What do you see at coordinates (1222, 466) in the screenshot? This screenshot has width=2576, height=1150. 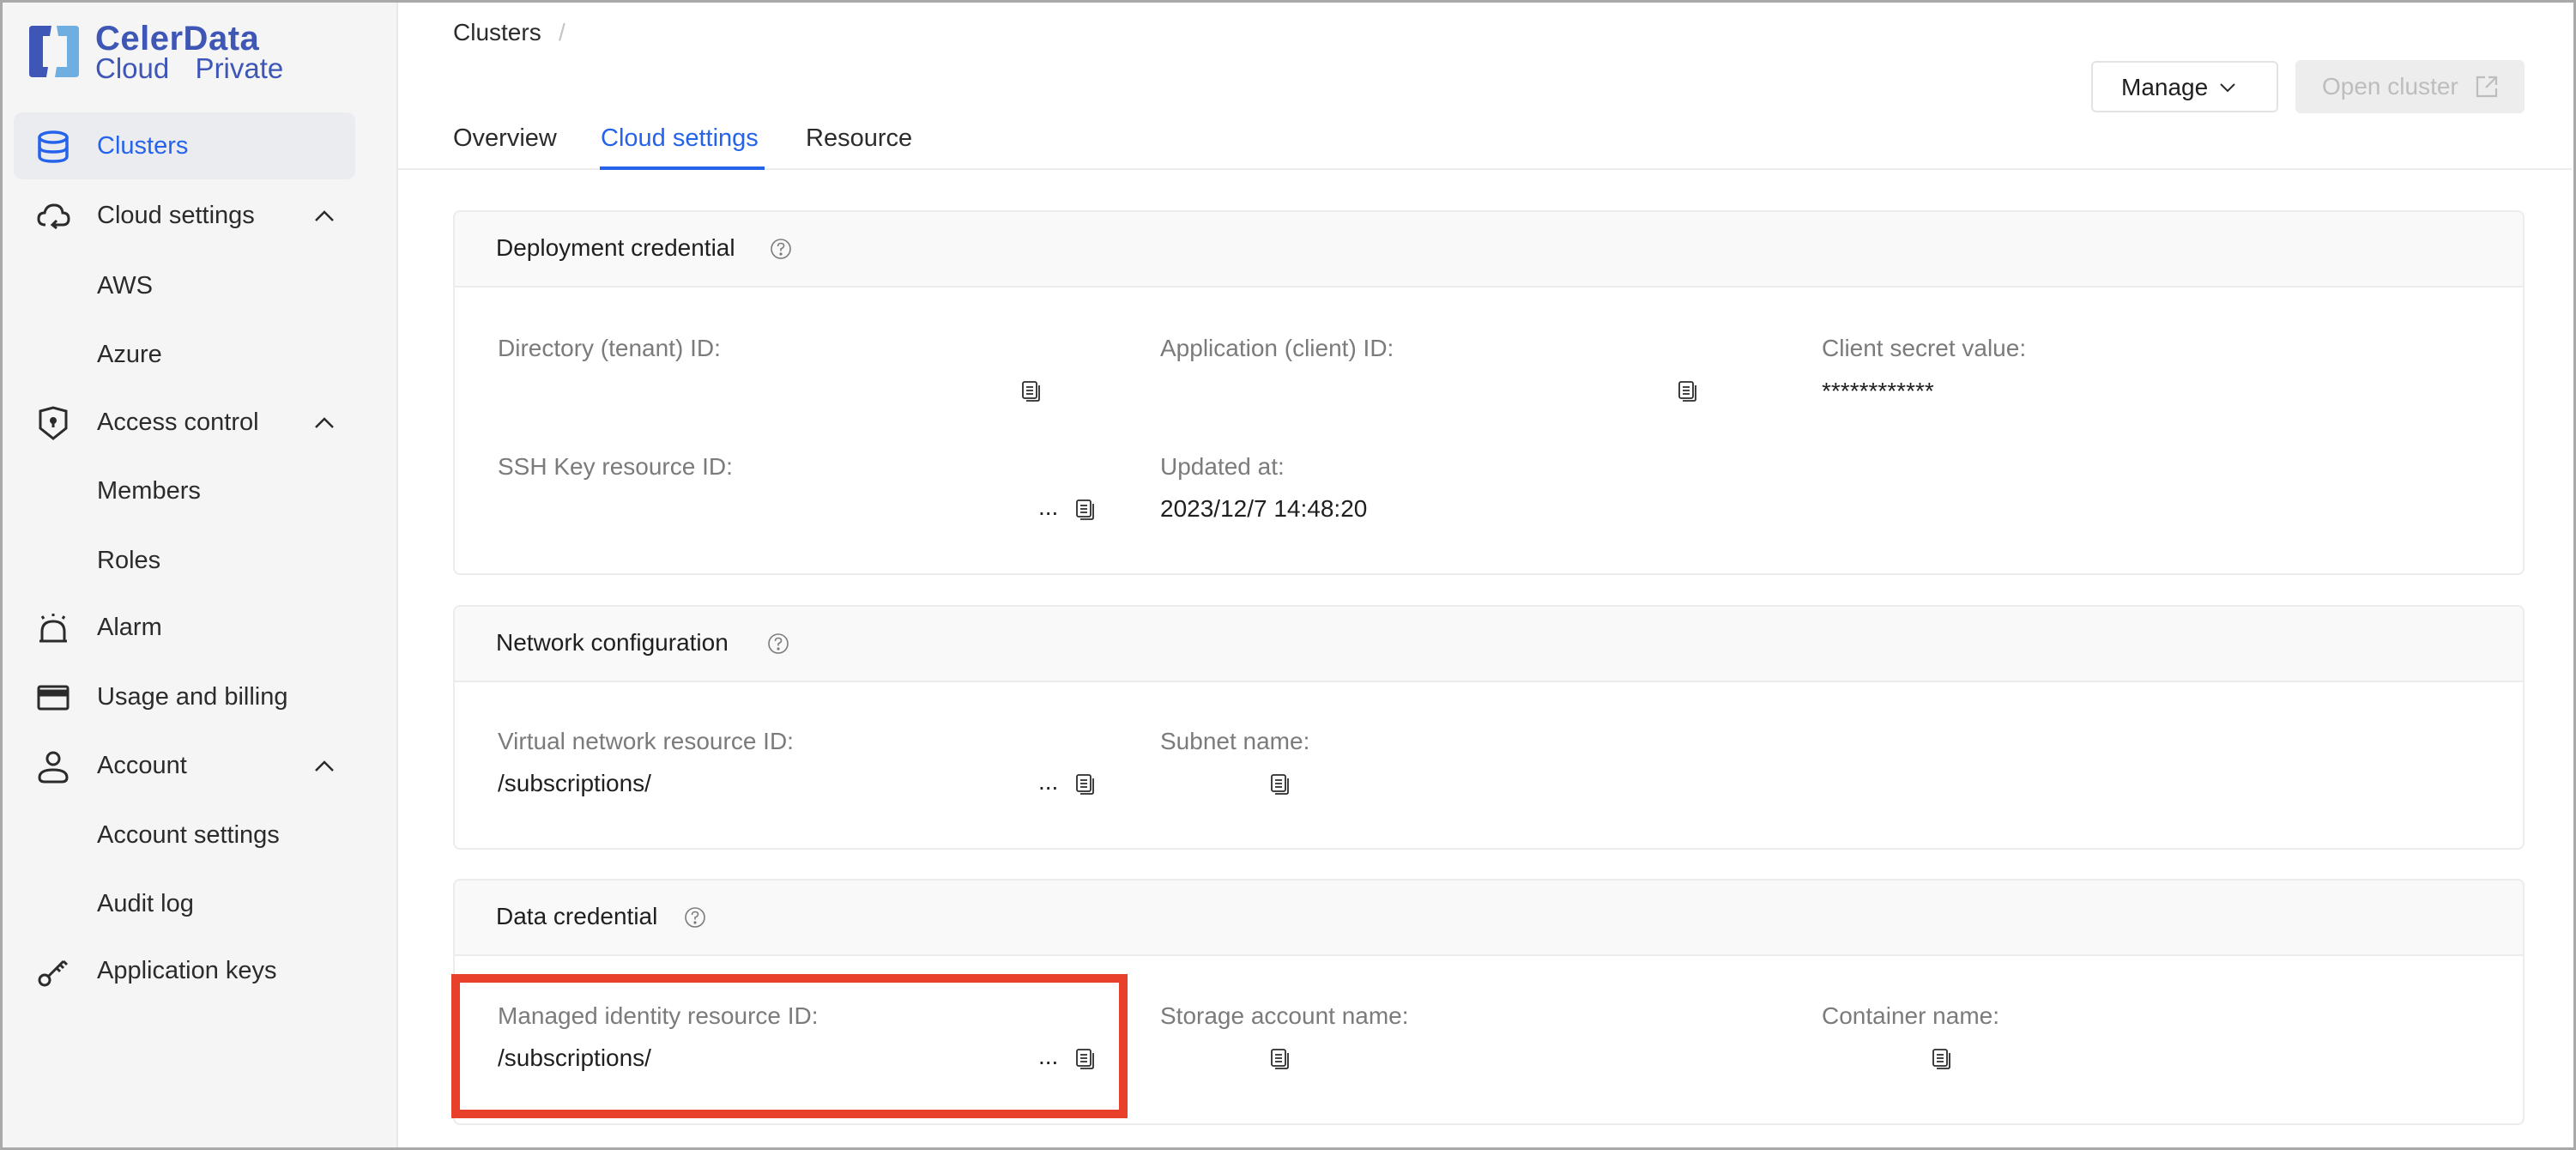 I see `field-label: Updated at:` at bounding box center [1222, 466].